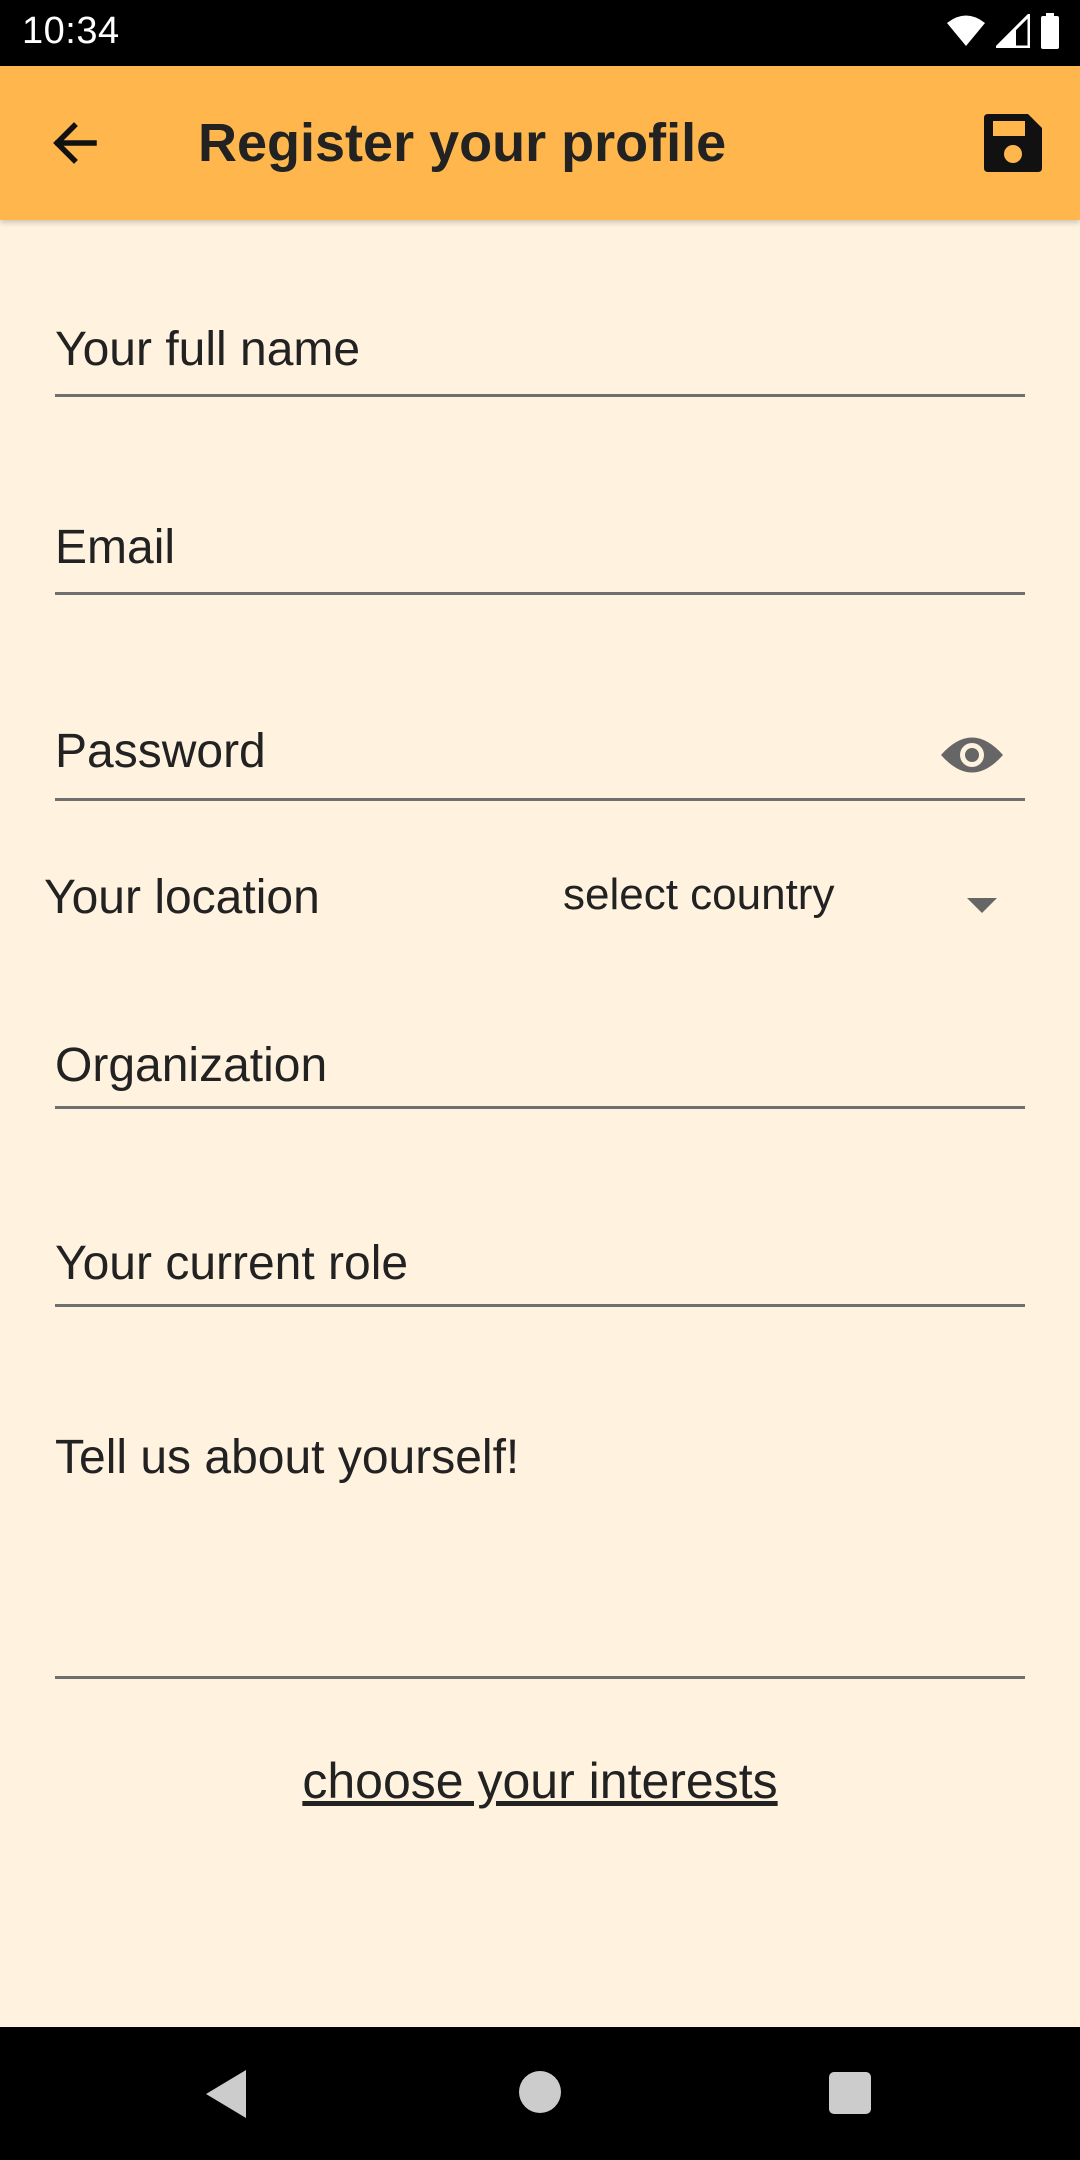 Image resolution: width=1080 pixels, height=2160 pixels. Describe the element at coordinates (115, 547) in the screenshot. I see `email-placeholder: Email` at that location.